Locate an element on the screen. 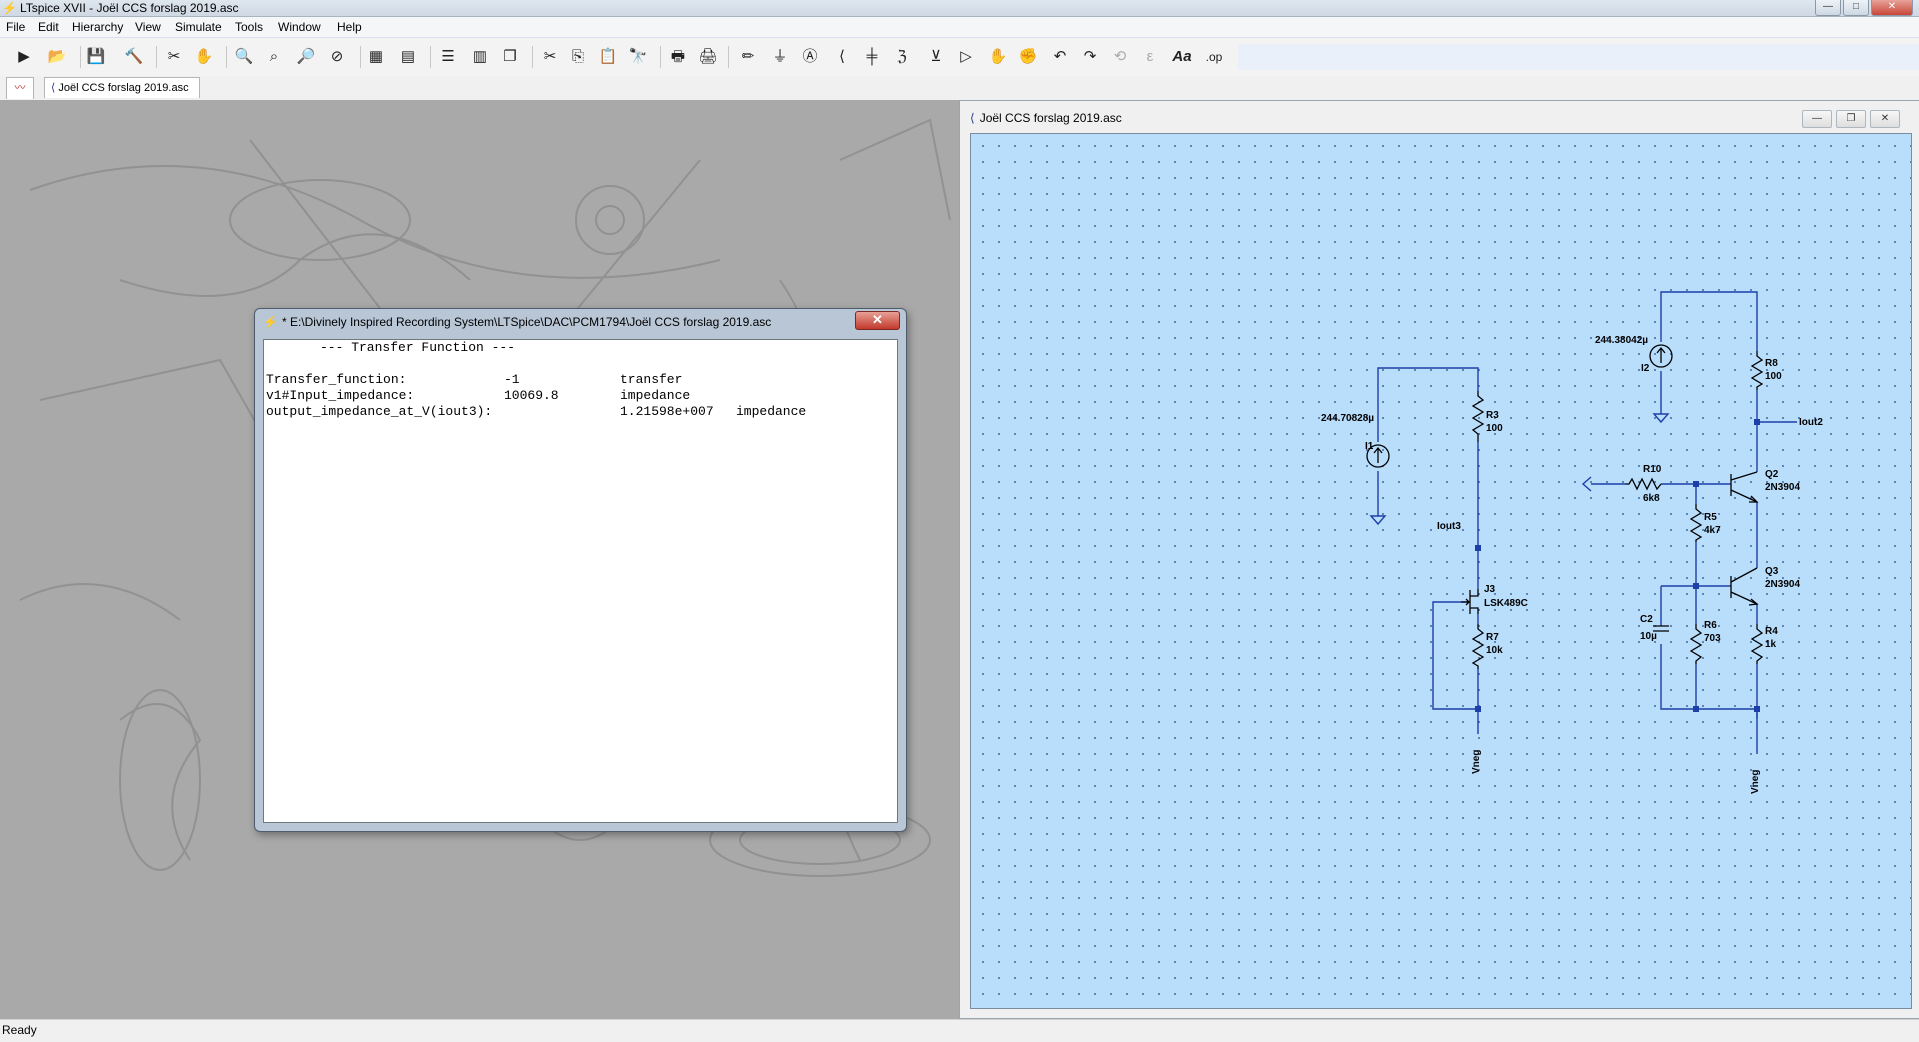 Image resolution: width=1919 pixels, height=1042 pixels. zoom-in-icon: 🔍 is located at coordinates (244, 57).